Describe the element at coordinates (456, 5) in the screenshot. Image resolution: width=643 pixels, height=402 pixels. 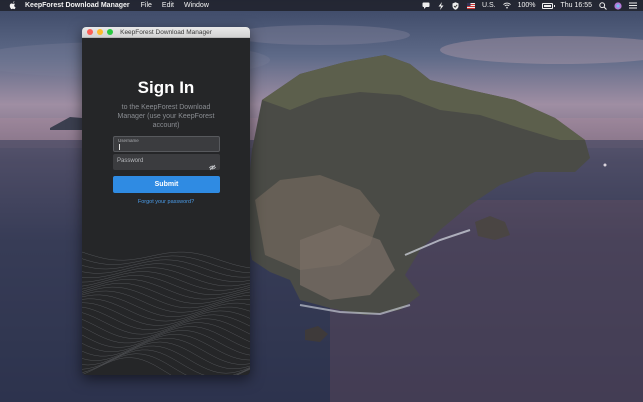
I see `shield-icon` at that location.